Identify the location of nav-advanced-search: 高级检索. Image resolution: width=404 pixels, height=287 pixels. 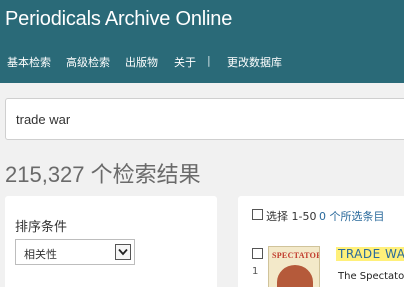
(88, 62).